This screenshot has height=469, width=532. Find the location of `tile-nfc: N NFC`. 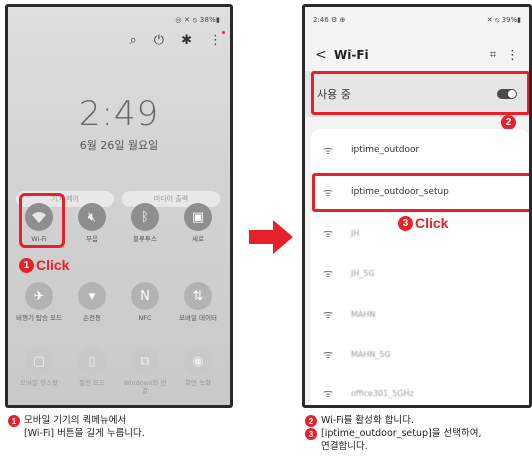

tile-nfc: N NFC is located at coordinates (145, 302).